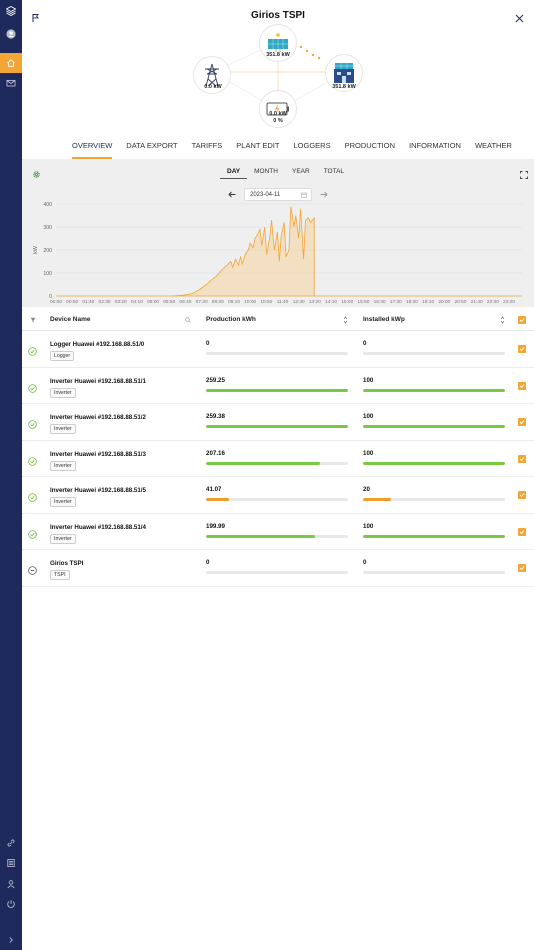 This screenshot has width=534, height=950. What do you see at coordinates (366, 489) in the screenshot?
I see `installed-value: 20` at bounding box center [366, 489].